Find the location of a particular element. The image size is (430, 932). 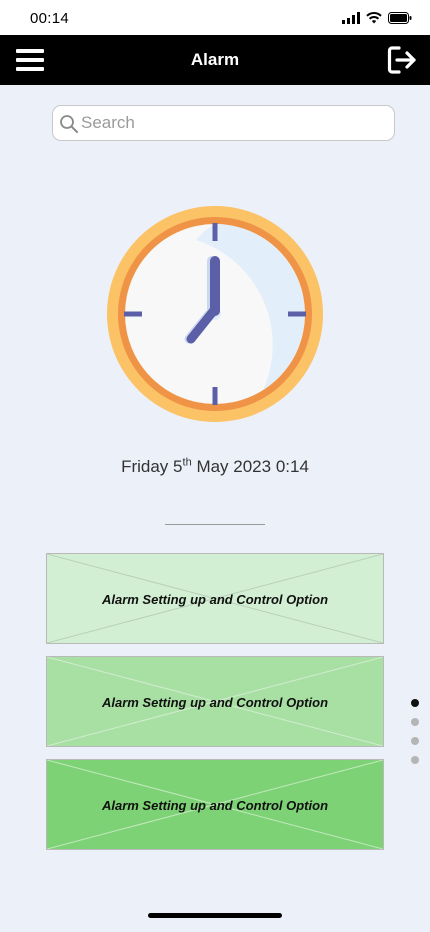

wifi-icon is located at coordinates (374, 18).